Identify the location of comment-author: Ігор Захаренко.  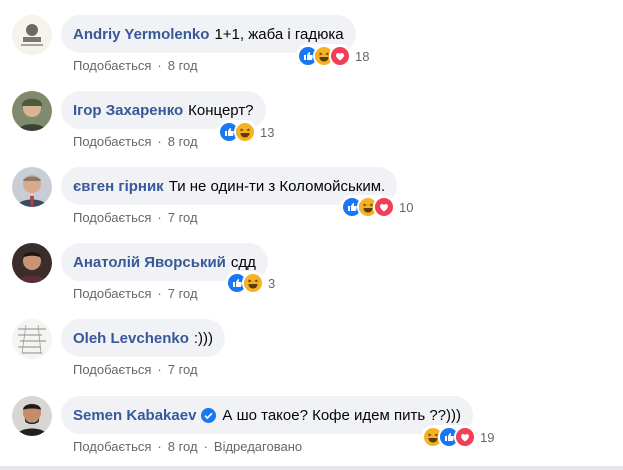
(128, 110).